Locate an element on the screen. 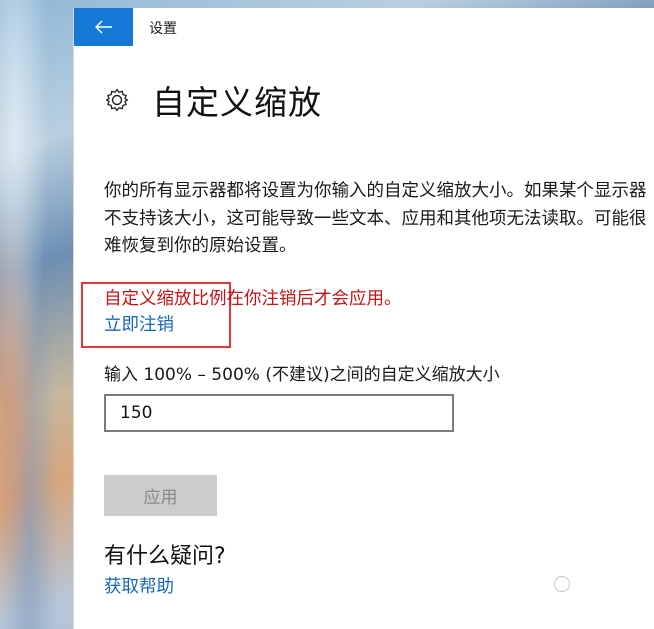  apply-button: 应用 is located at coordinates (160, 495).